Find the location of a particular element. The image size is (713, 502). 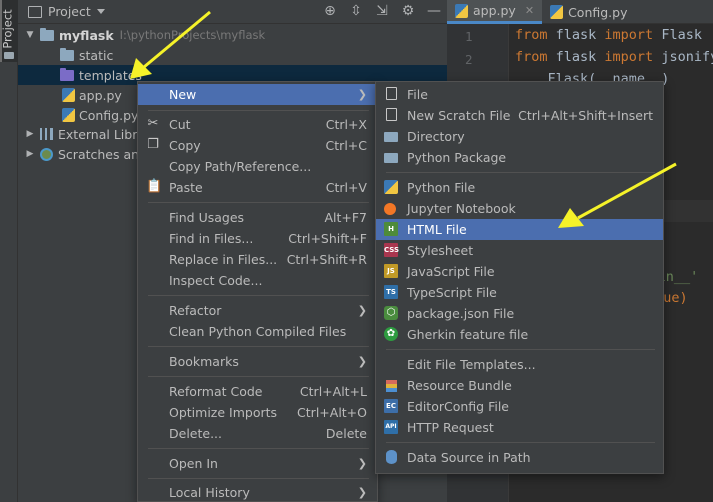

menu-item-delete: Delete... Delete is located at coordinates (257, 433).